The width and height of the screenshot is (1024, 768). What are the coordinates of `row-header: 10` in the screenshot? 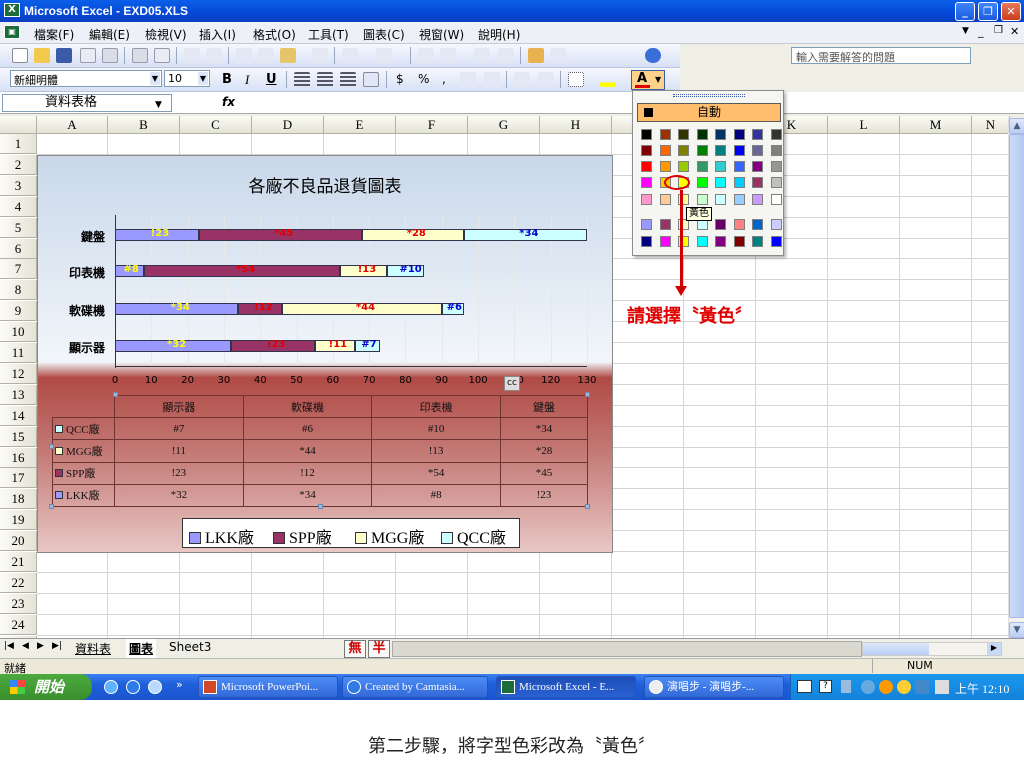 It's located at (18, 332).